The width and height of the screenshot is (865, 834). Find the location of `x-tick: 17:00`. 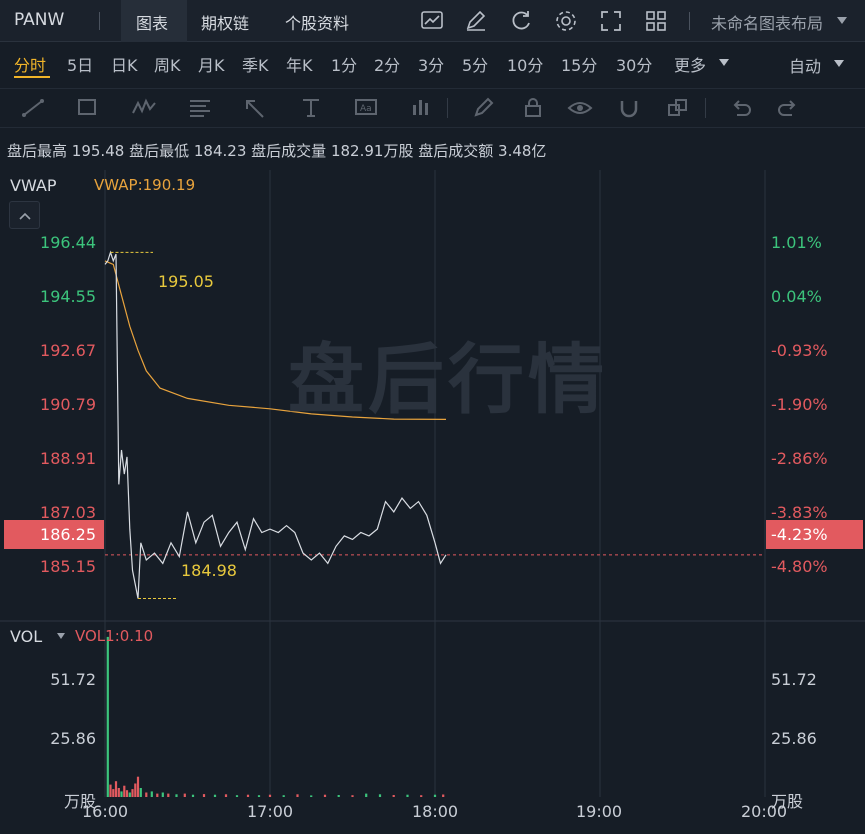

x-tick: 17:00 is located at coordinates (270, 811).